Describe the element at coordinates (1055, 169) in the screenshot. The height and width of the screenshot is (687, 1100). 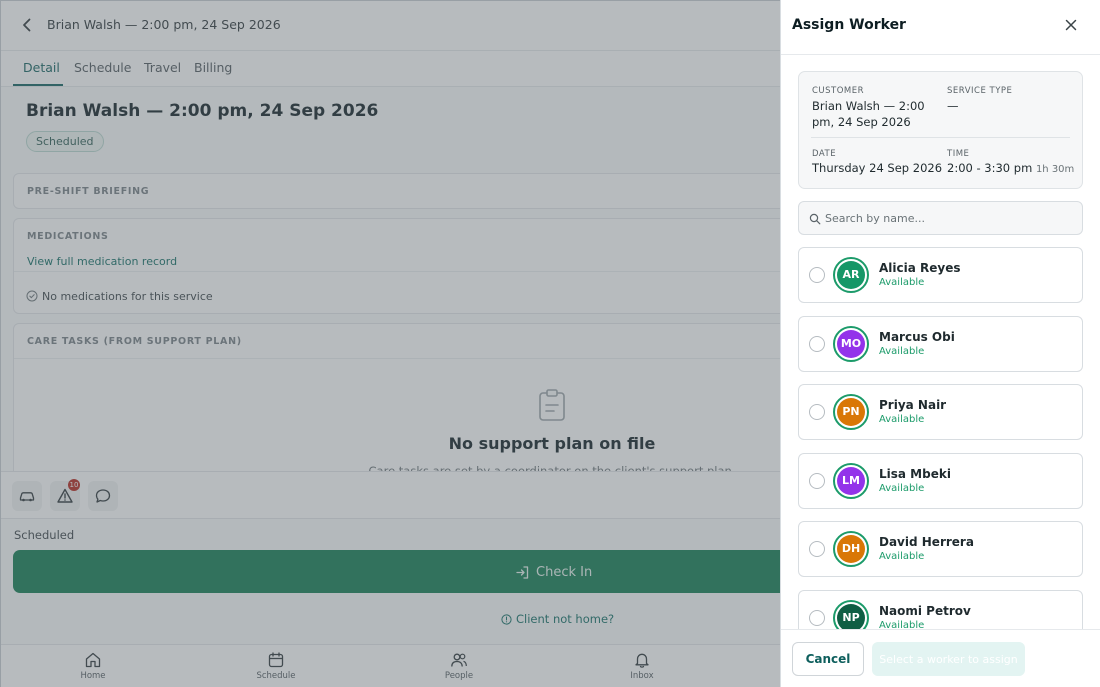
I see `duration-value: 1h 30m` at that location.